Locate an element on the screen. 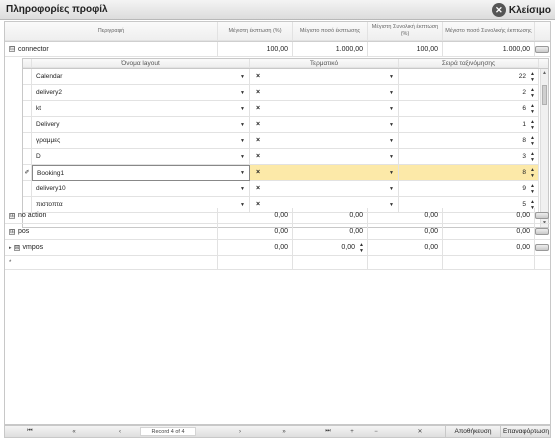  reload-button: Επαναφόρτωση is located at coordinates (525, 431).